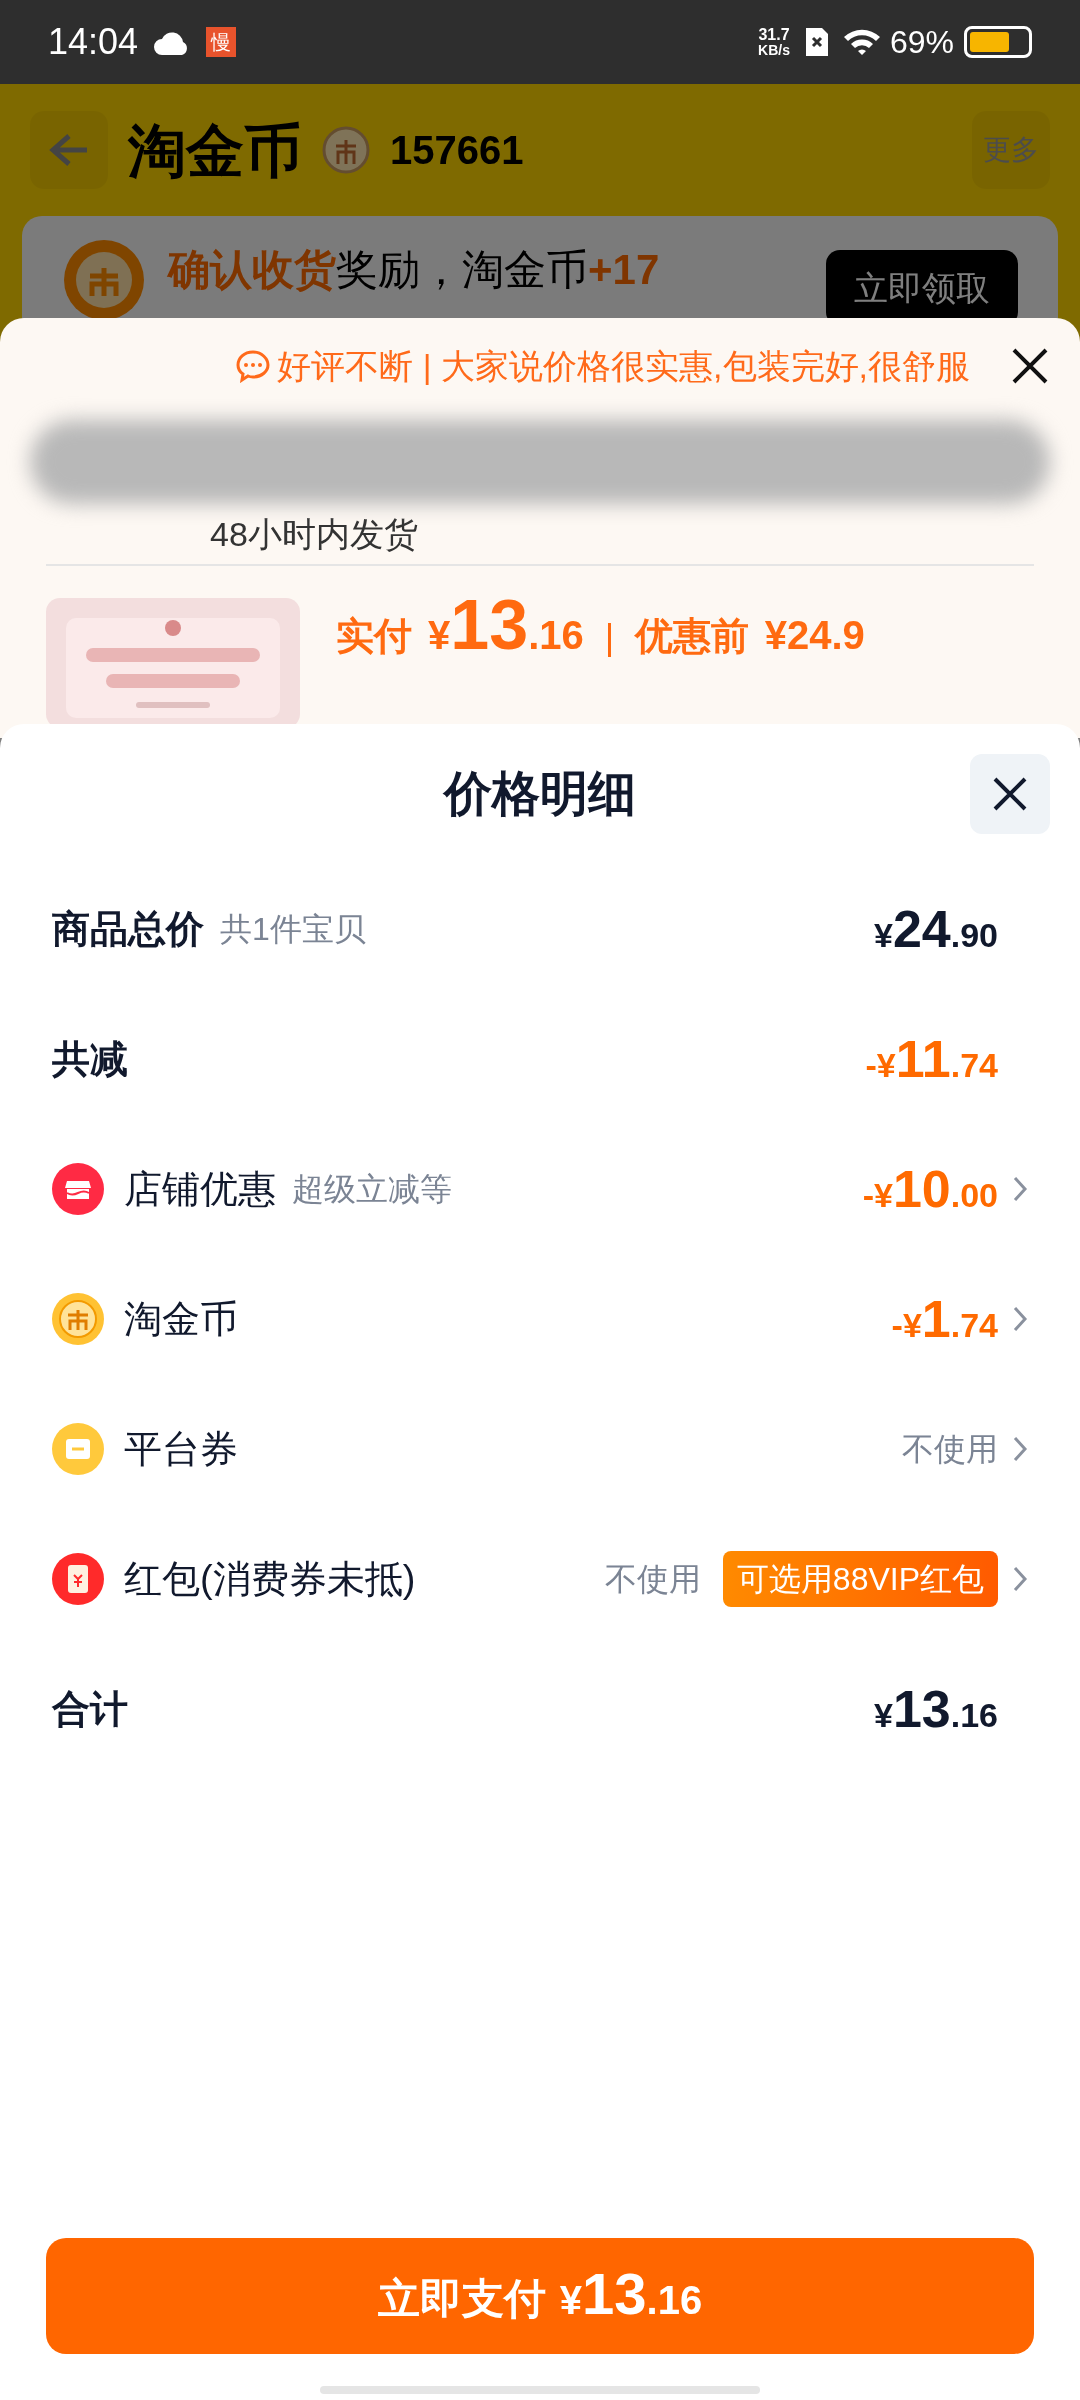  What do you see at coordinates (253, 366) in the screenshot?
I see `chat-bubble-icon` at bounding box center [253, 366].